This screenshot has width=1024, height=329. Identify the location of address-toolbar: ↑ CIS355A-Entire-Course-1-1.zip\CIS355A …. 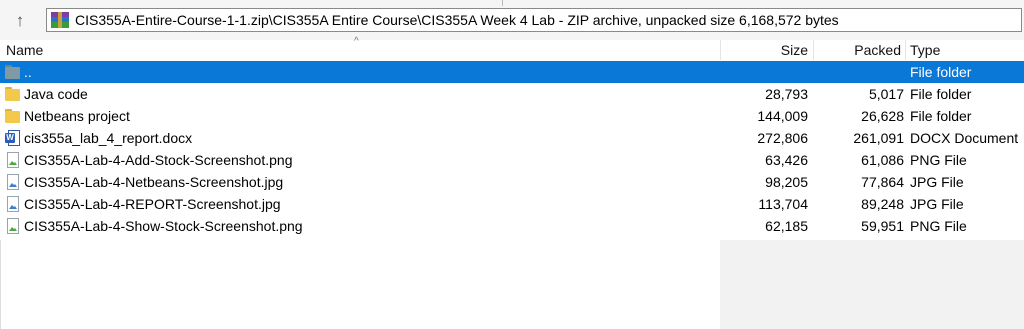
(512, 20).